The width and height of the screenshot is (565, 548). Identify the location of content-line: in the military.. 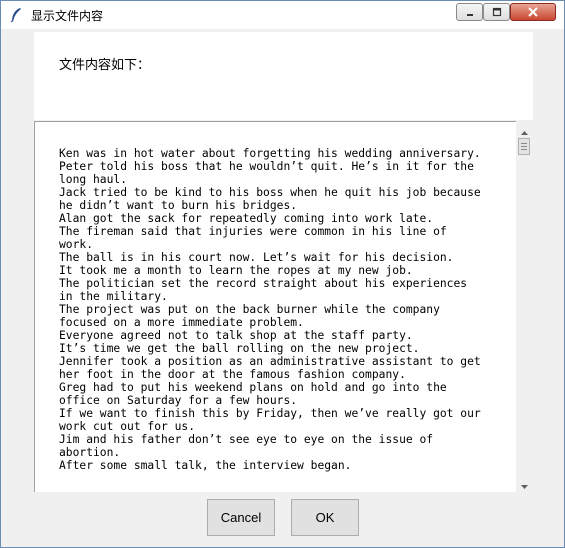
(113, 296).